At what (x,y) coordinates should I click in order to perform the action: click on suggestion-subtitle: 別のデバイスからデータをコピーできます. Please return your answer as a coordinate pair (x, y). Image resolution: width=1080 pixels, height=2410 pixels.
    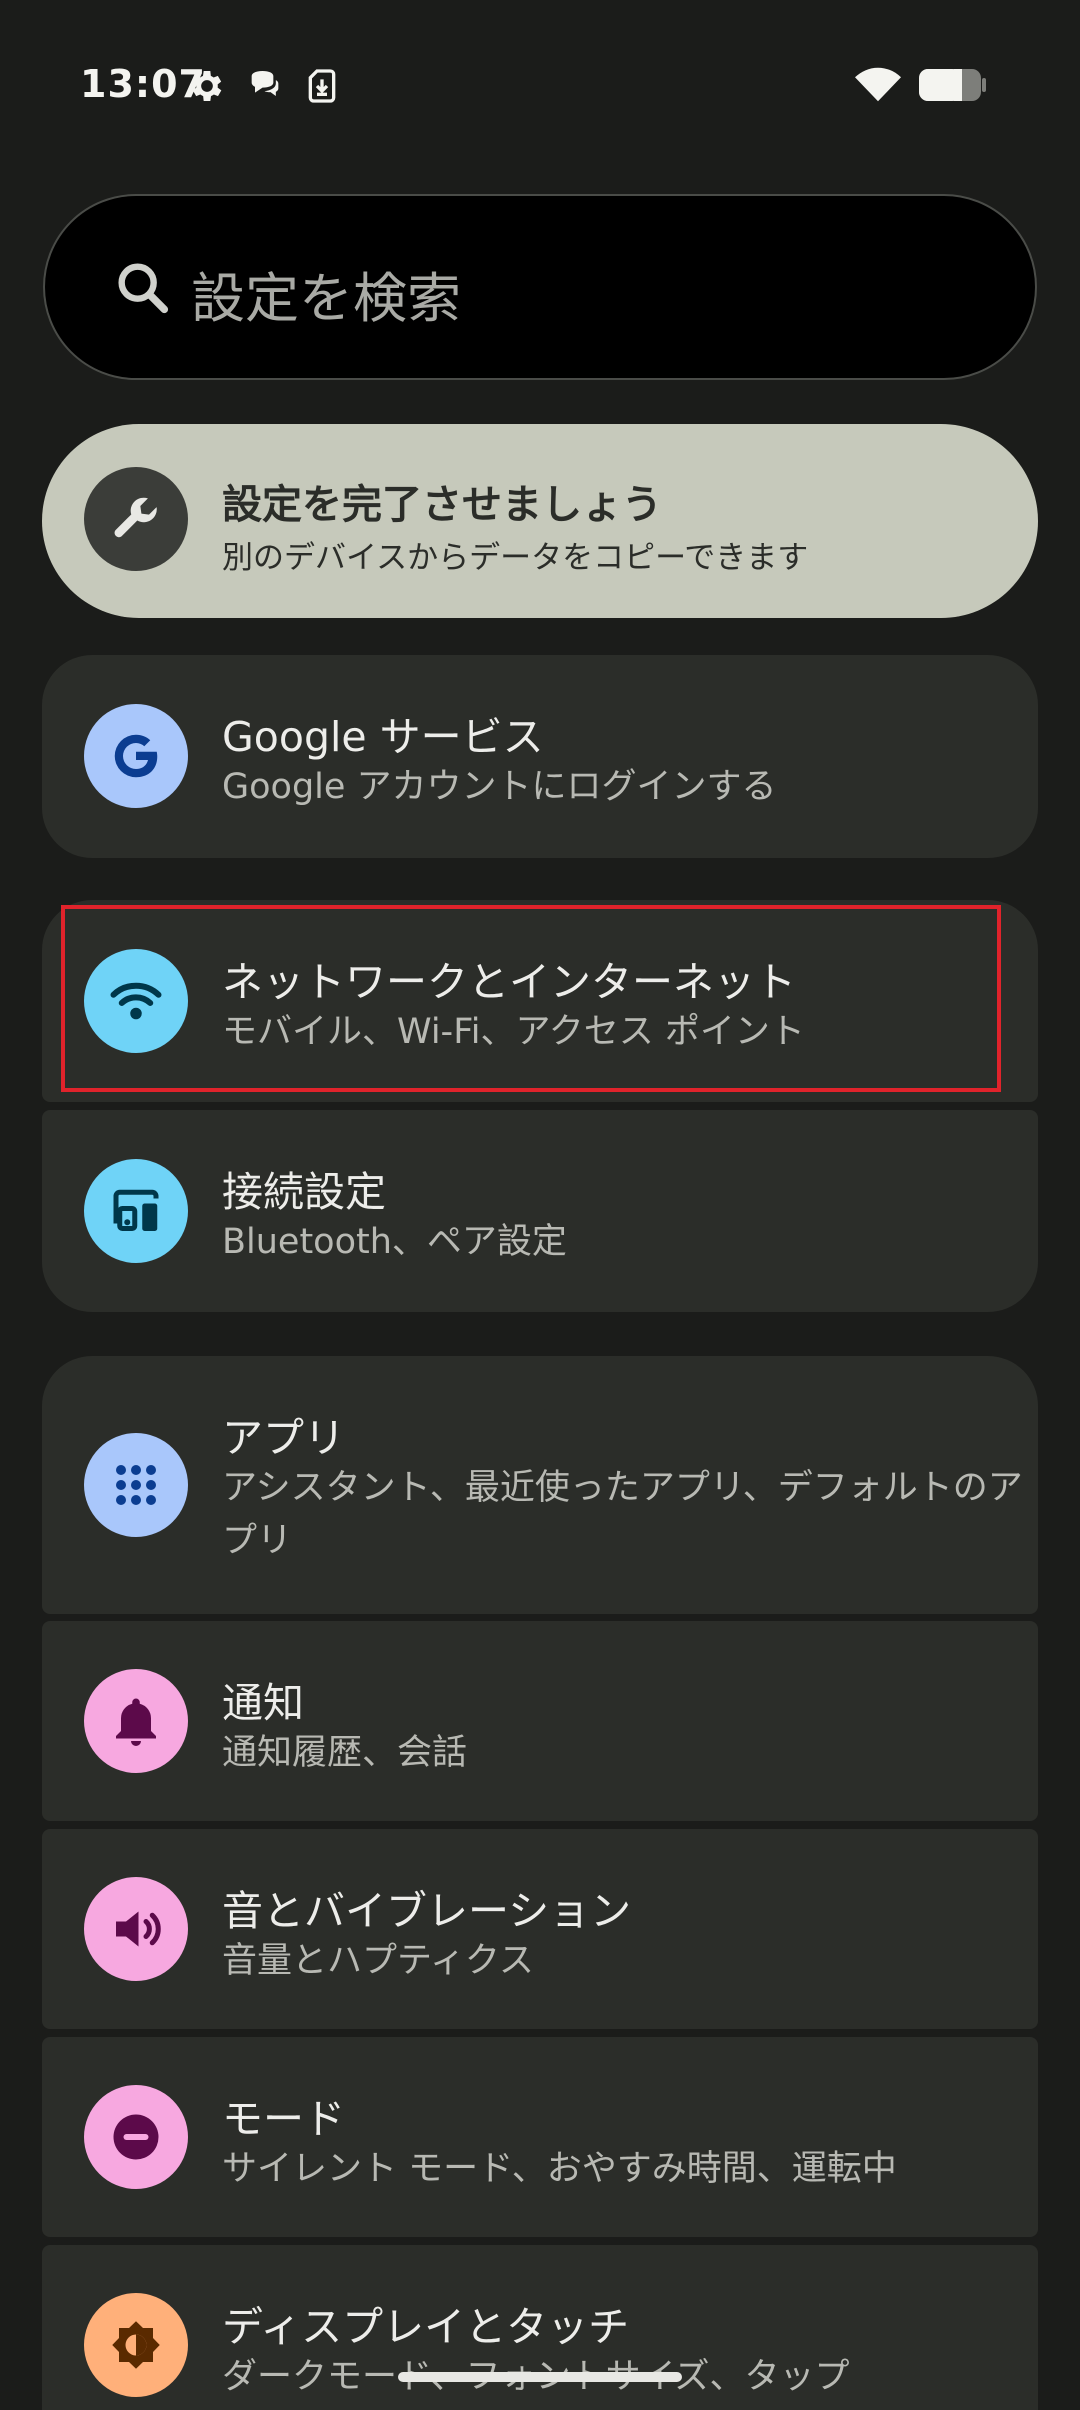
    Looking at the image, I should click on (515, 558).